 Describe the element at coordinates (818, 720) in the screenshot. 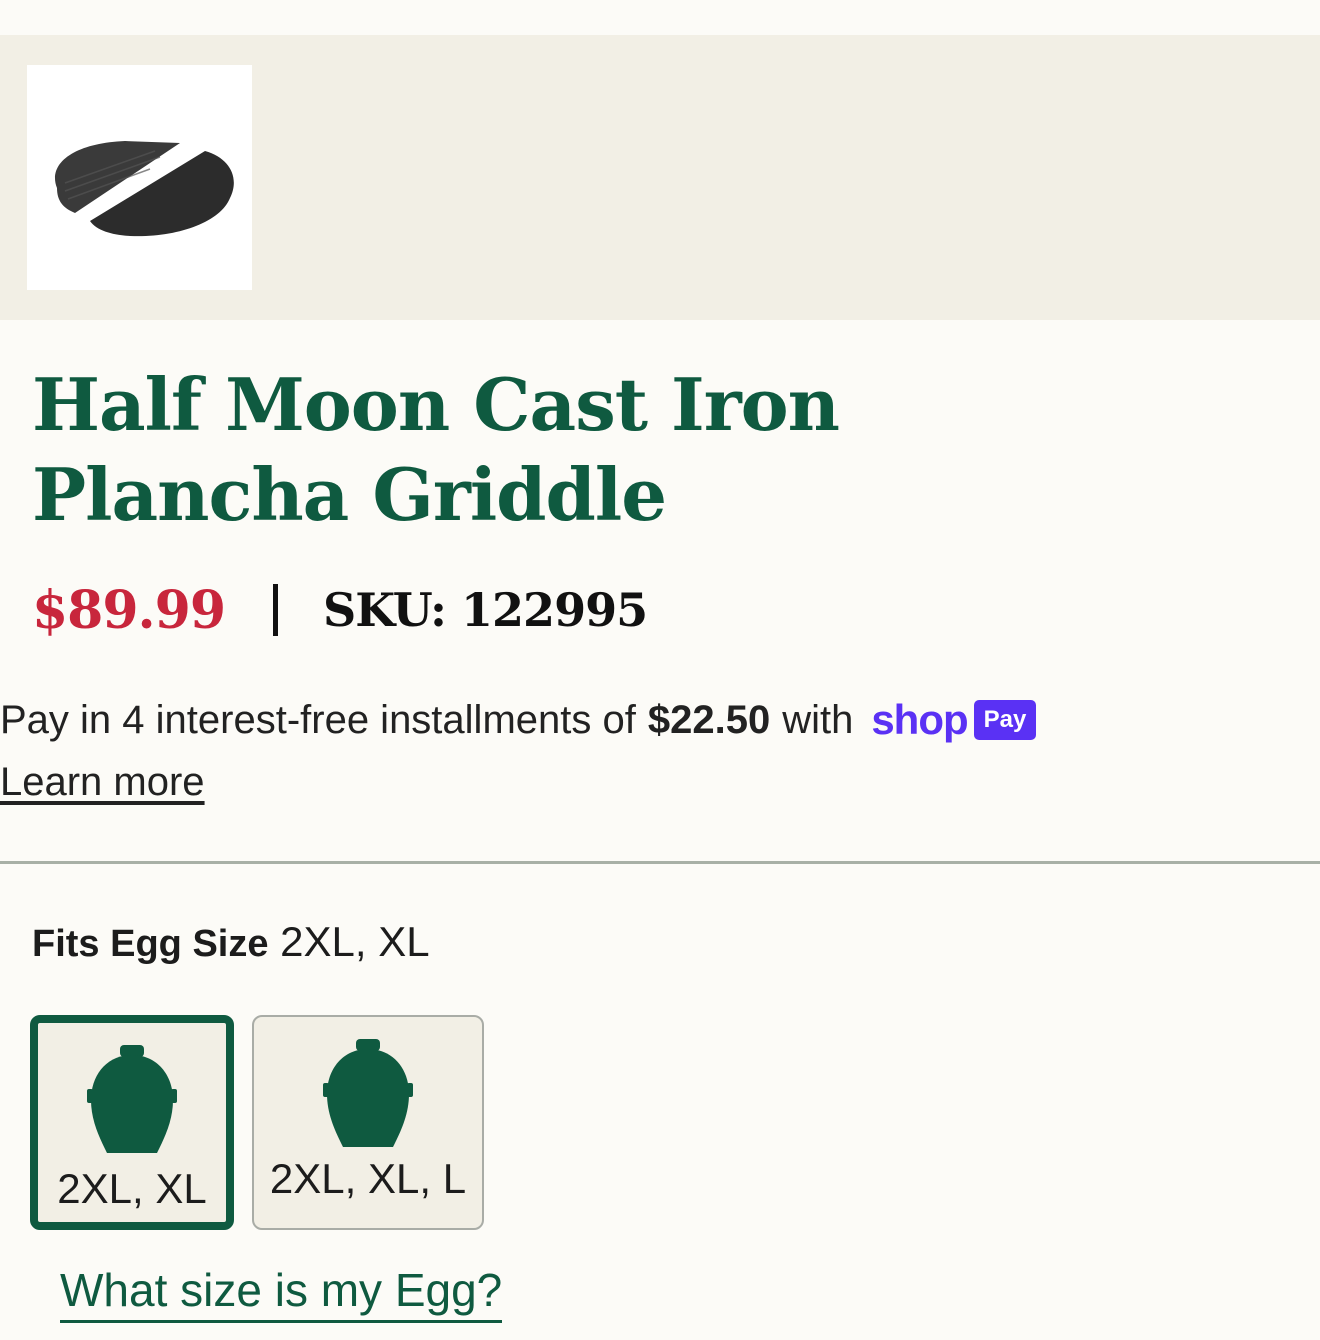

I see `installments-with: with` at that location.